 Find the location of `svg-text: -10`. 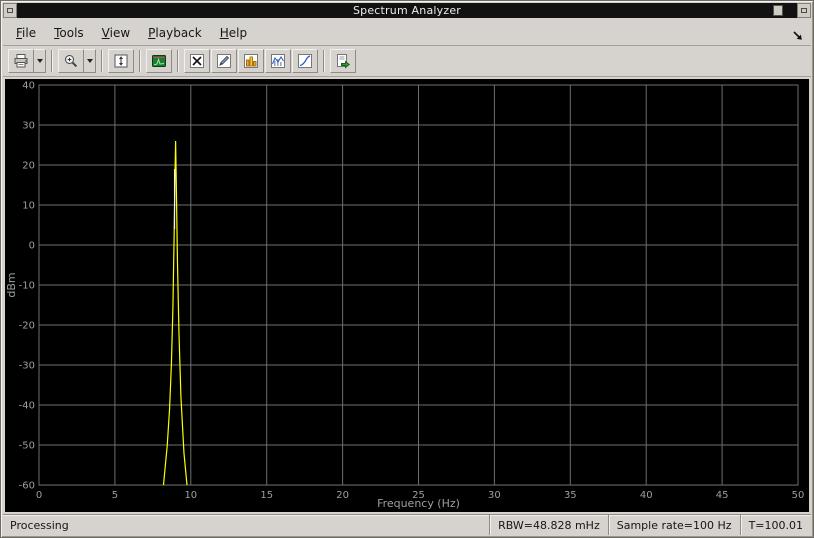

svg-text: -10 is located at coordinates (27, 286).